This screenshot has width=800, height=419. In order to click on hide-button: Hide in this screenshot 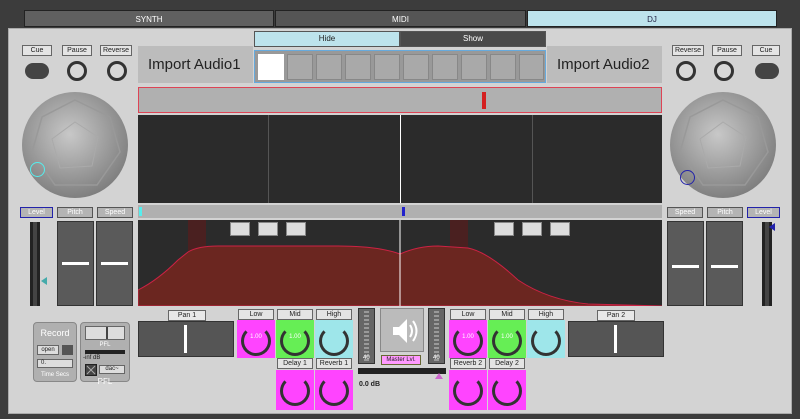, I will do `click(327, 39)`.